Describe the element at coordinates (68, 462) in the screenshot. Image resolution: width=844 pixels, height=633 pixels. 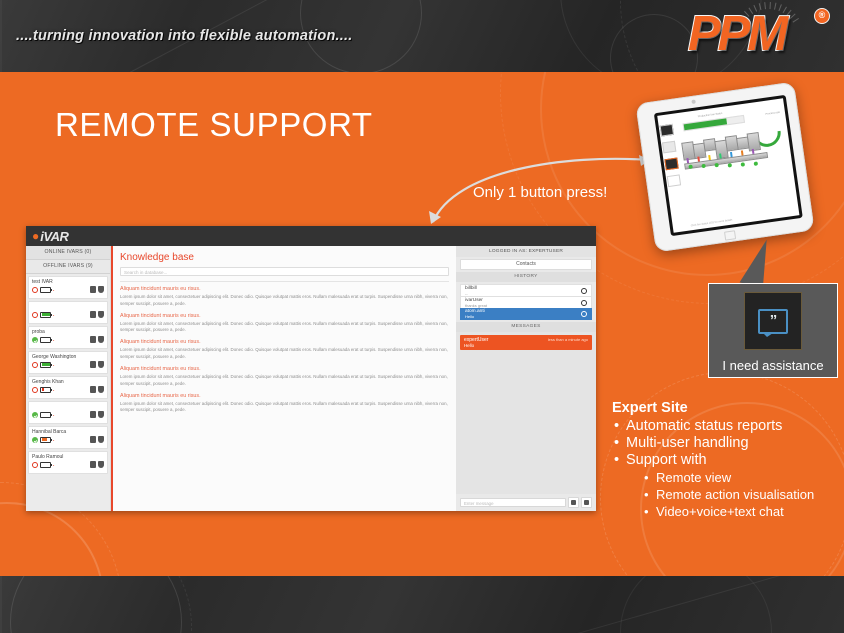
I see `ivar-contact-item: Paulo Ramoul.` at that location.